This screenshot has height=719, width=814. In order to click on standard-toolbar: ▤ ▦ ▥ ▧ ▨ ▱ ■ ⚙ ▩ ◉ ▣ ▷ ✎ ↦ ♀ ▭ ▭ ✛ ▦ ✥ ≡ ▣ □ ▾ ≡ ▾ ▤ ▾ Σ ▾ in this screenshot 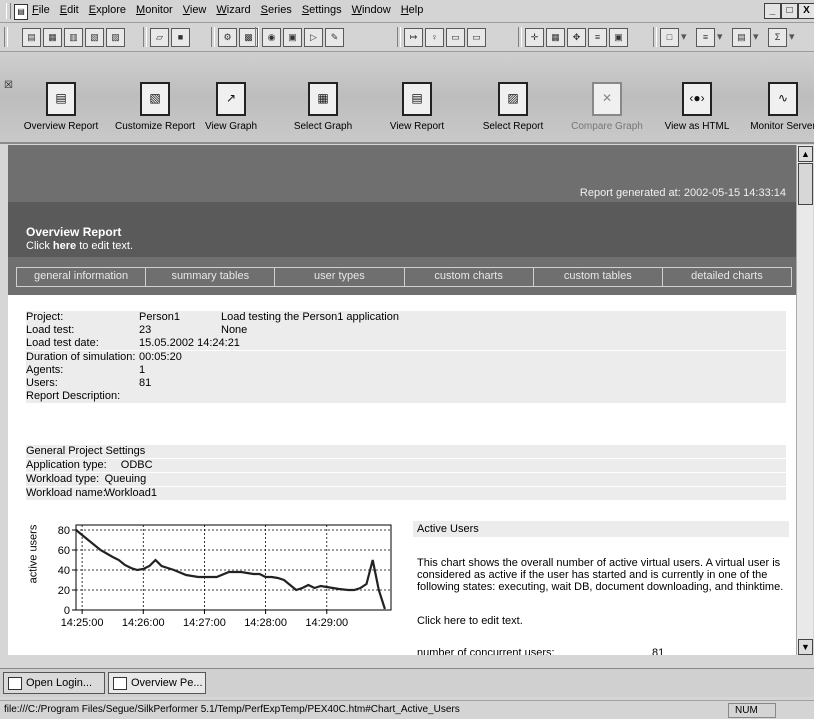, I will do `click(407, 37)`.